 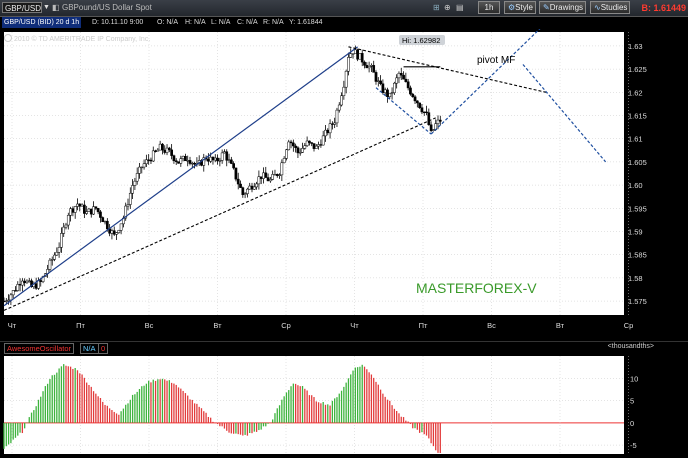 I want to click on price-tick-label: 1.625, so click(x=637, y=69).